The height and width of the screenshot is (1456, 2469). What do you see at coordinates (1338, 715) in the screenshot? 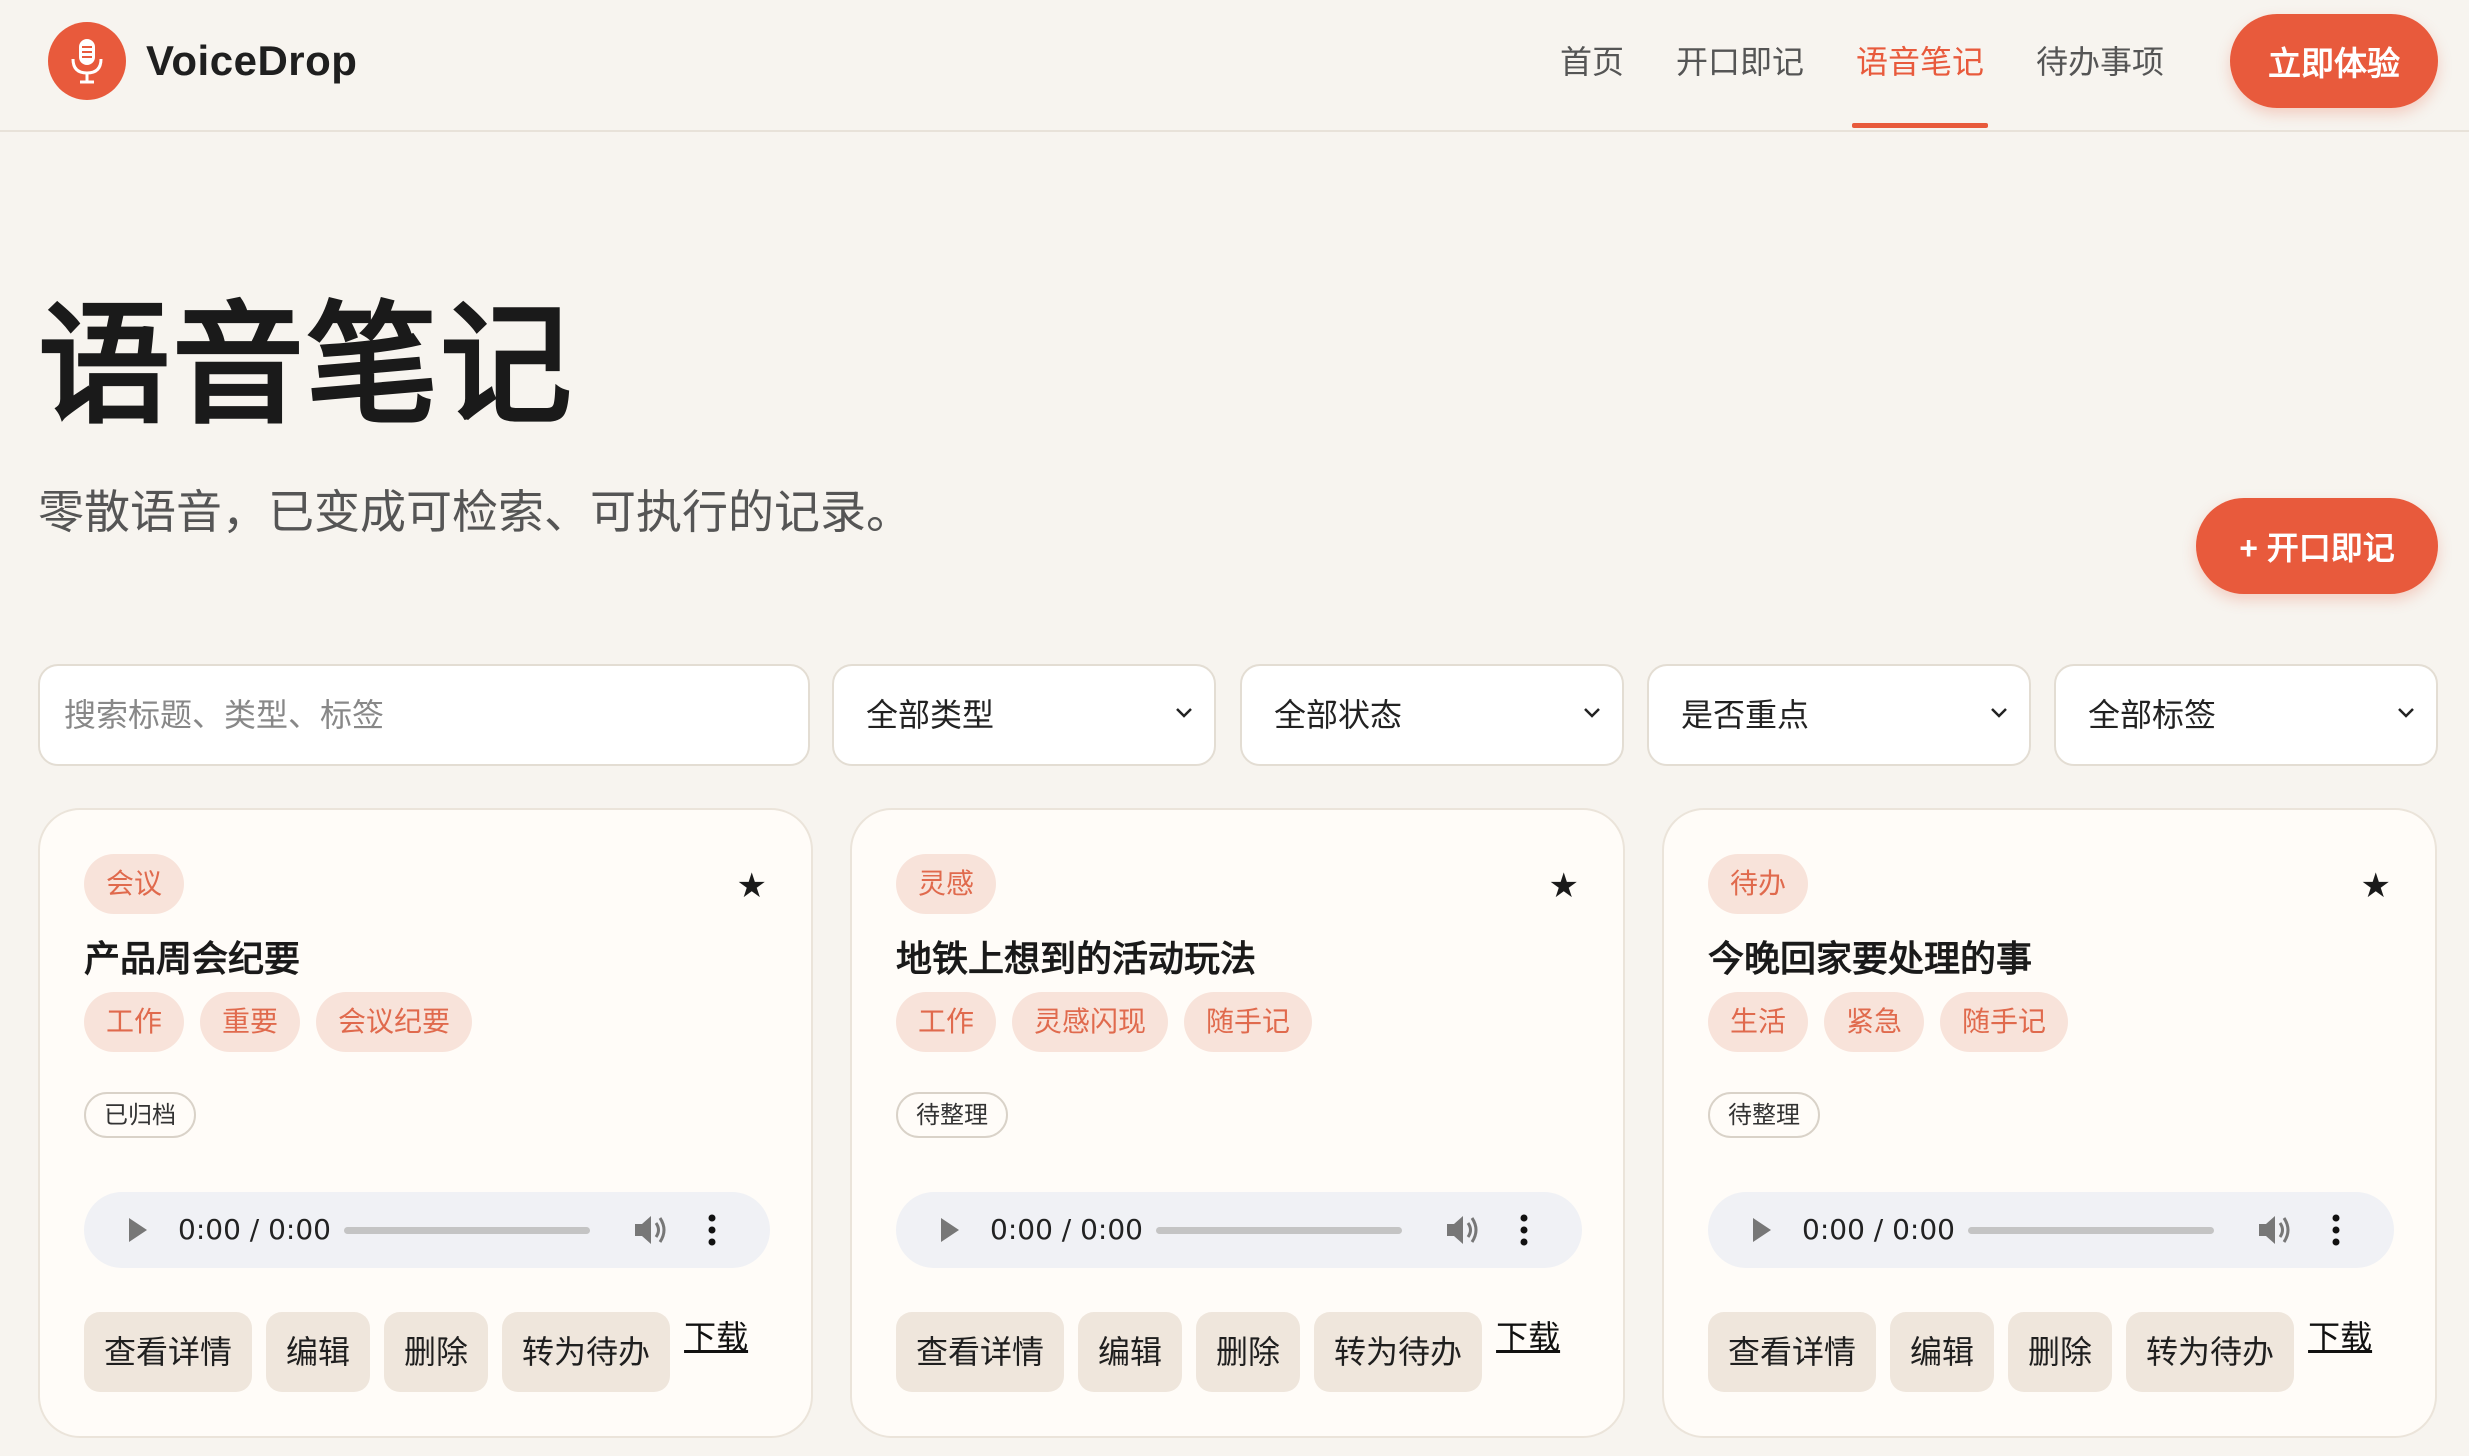
I see `status-filter-value: 全部状态` at bounding box center [1338, 715].